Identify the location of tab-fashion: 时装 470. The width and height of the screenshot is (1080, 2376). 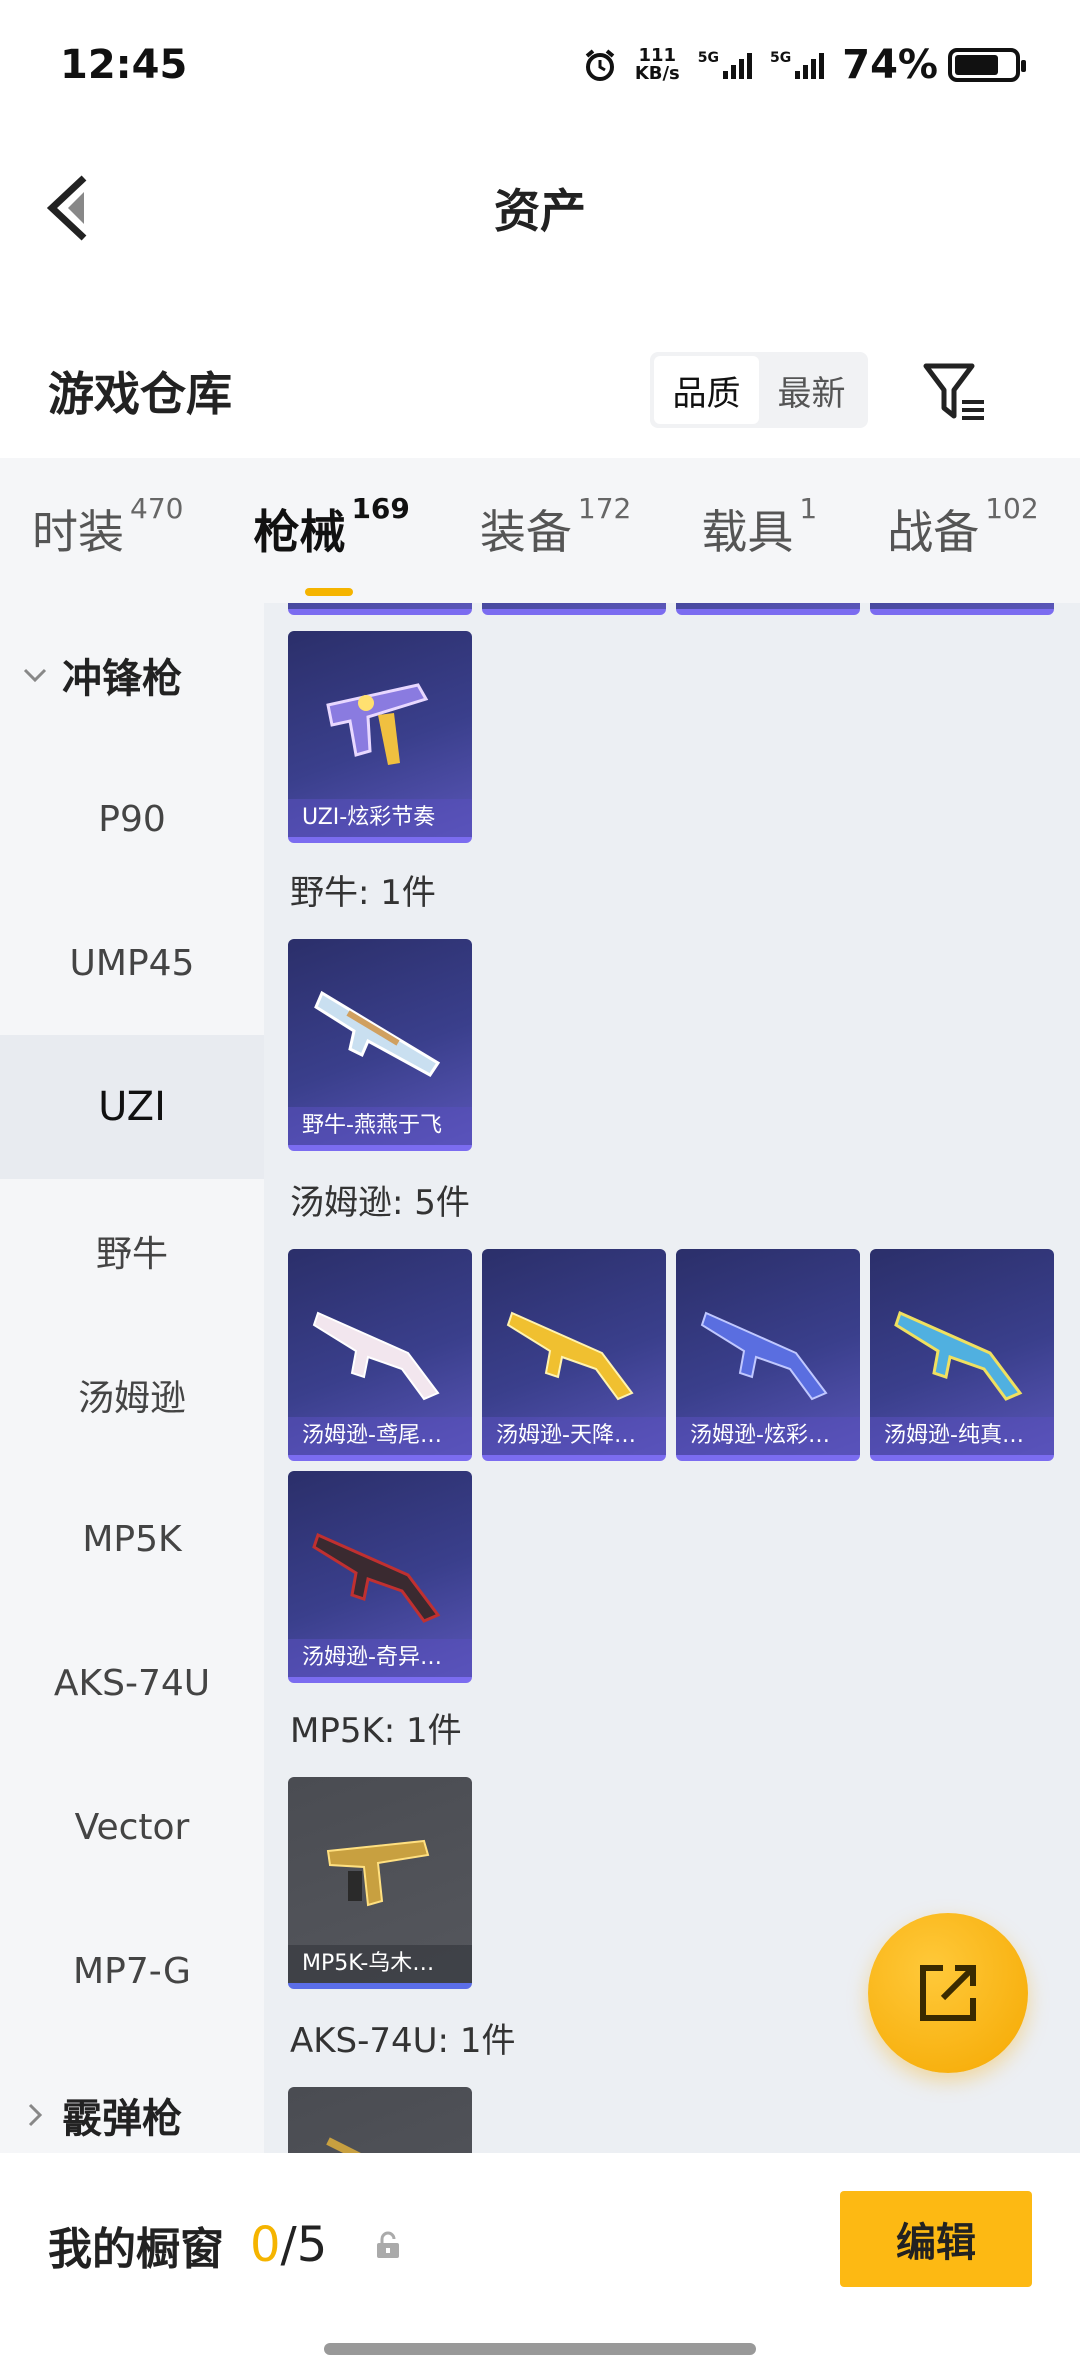
(107, 529).